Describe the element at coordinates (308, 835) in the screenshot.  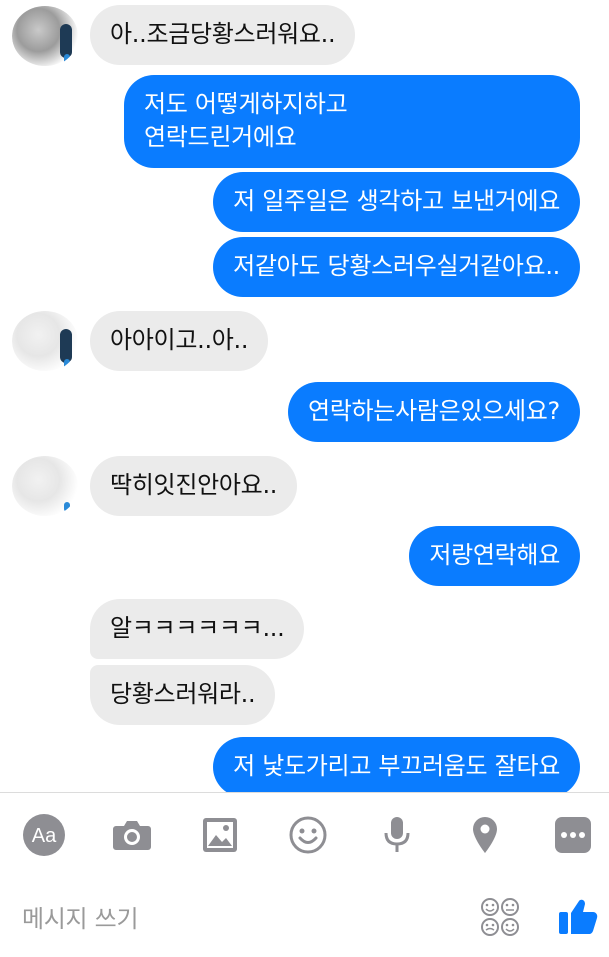
I see `emoji-icon` at that location.